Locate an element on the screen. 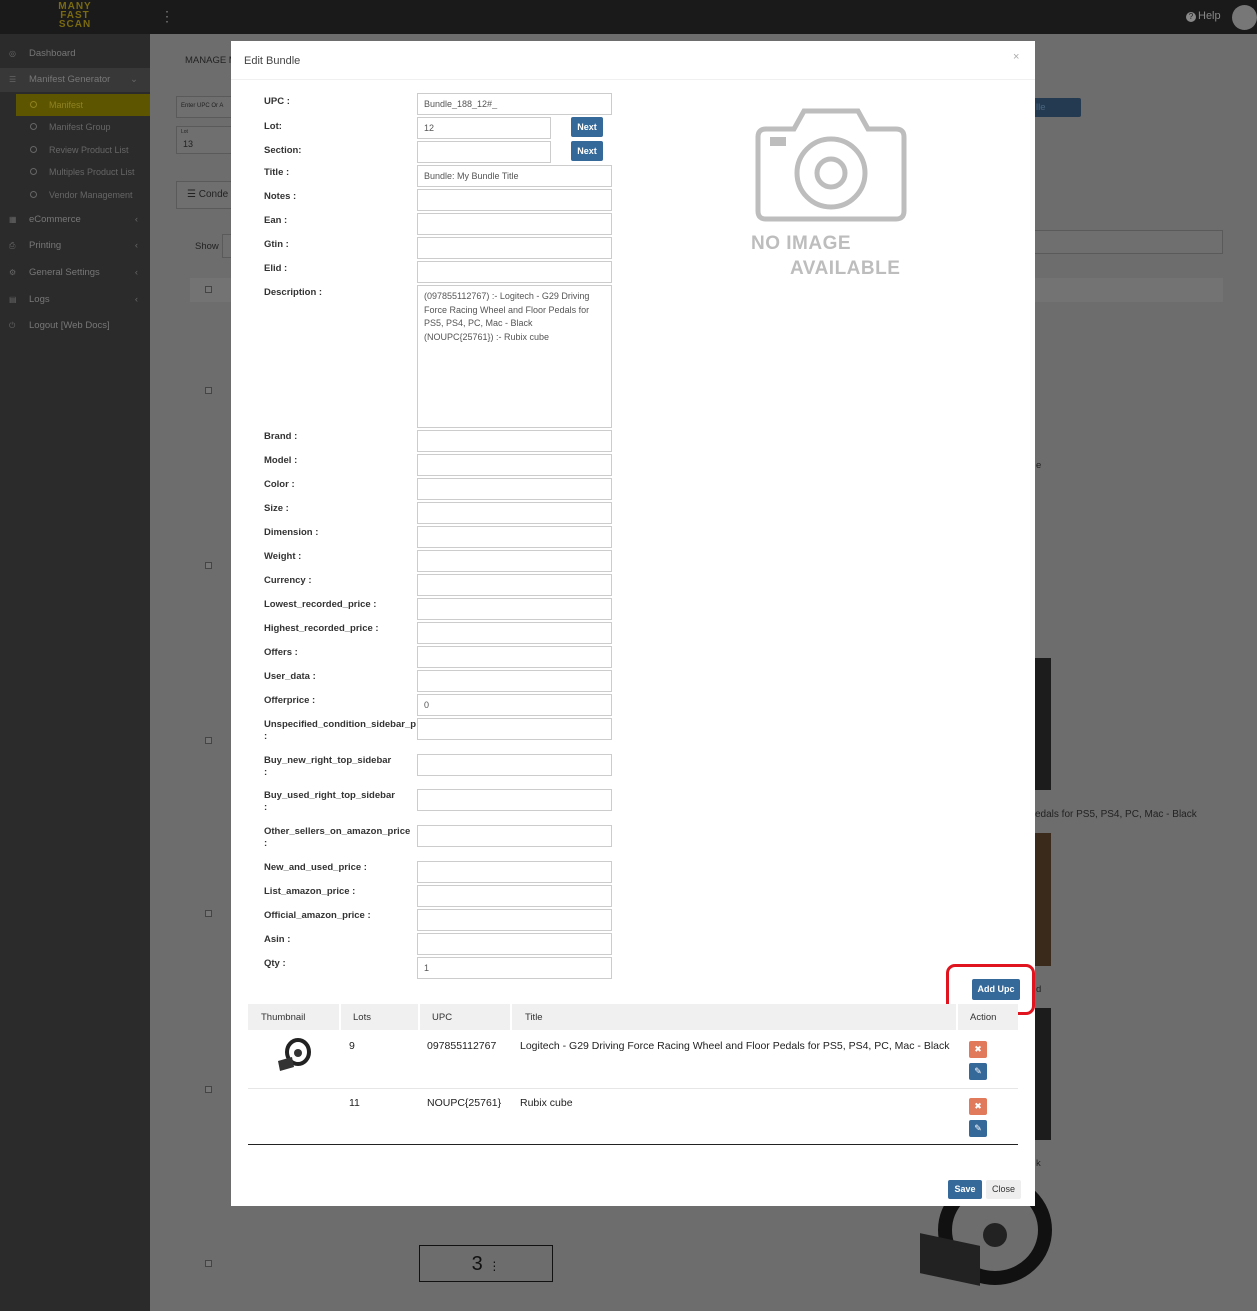  offers-label: Offers : is located at coordinates (281, 652).